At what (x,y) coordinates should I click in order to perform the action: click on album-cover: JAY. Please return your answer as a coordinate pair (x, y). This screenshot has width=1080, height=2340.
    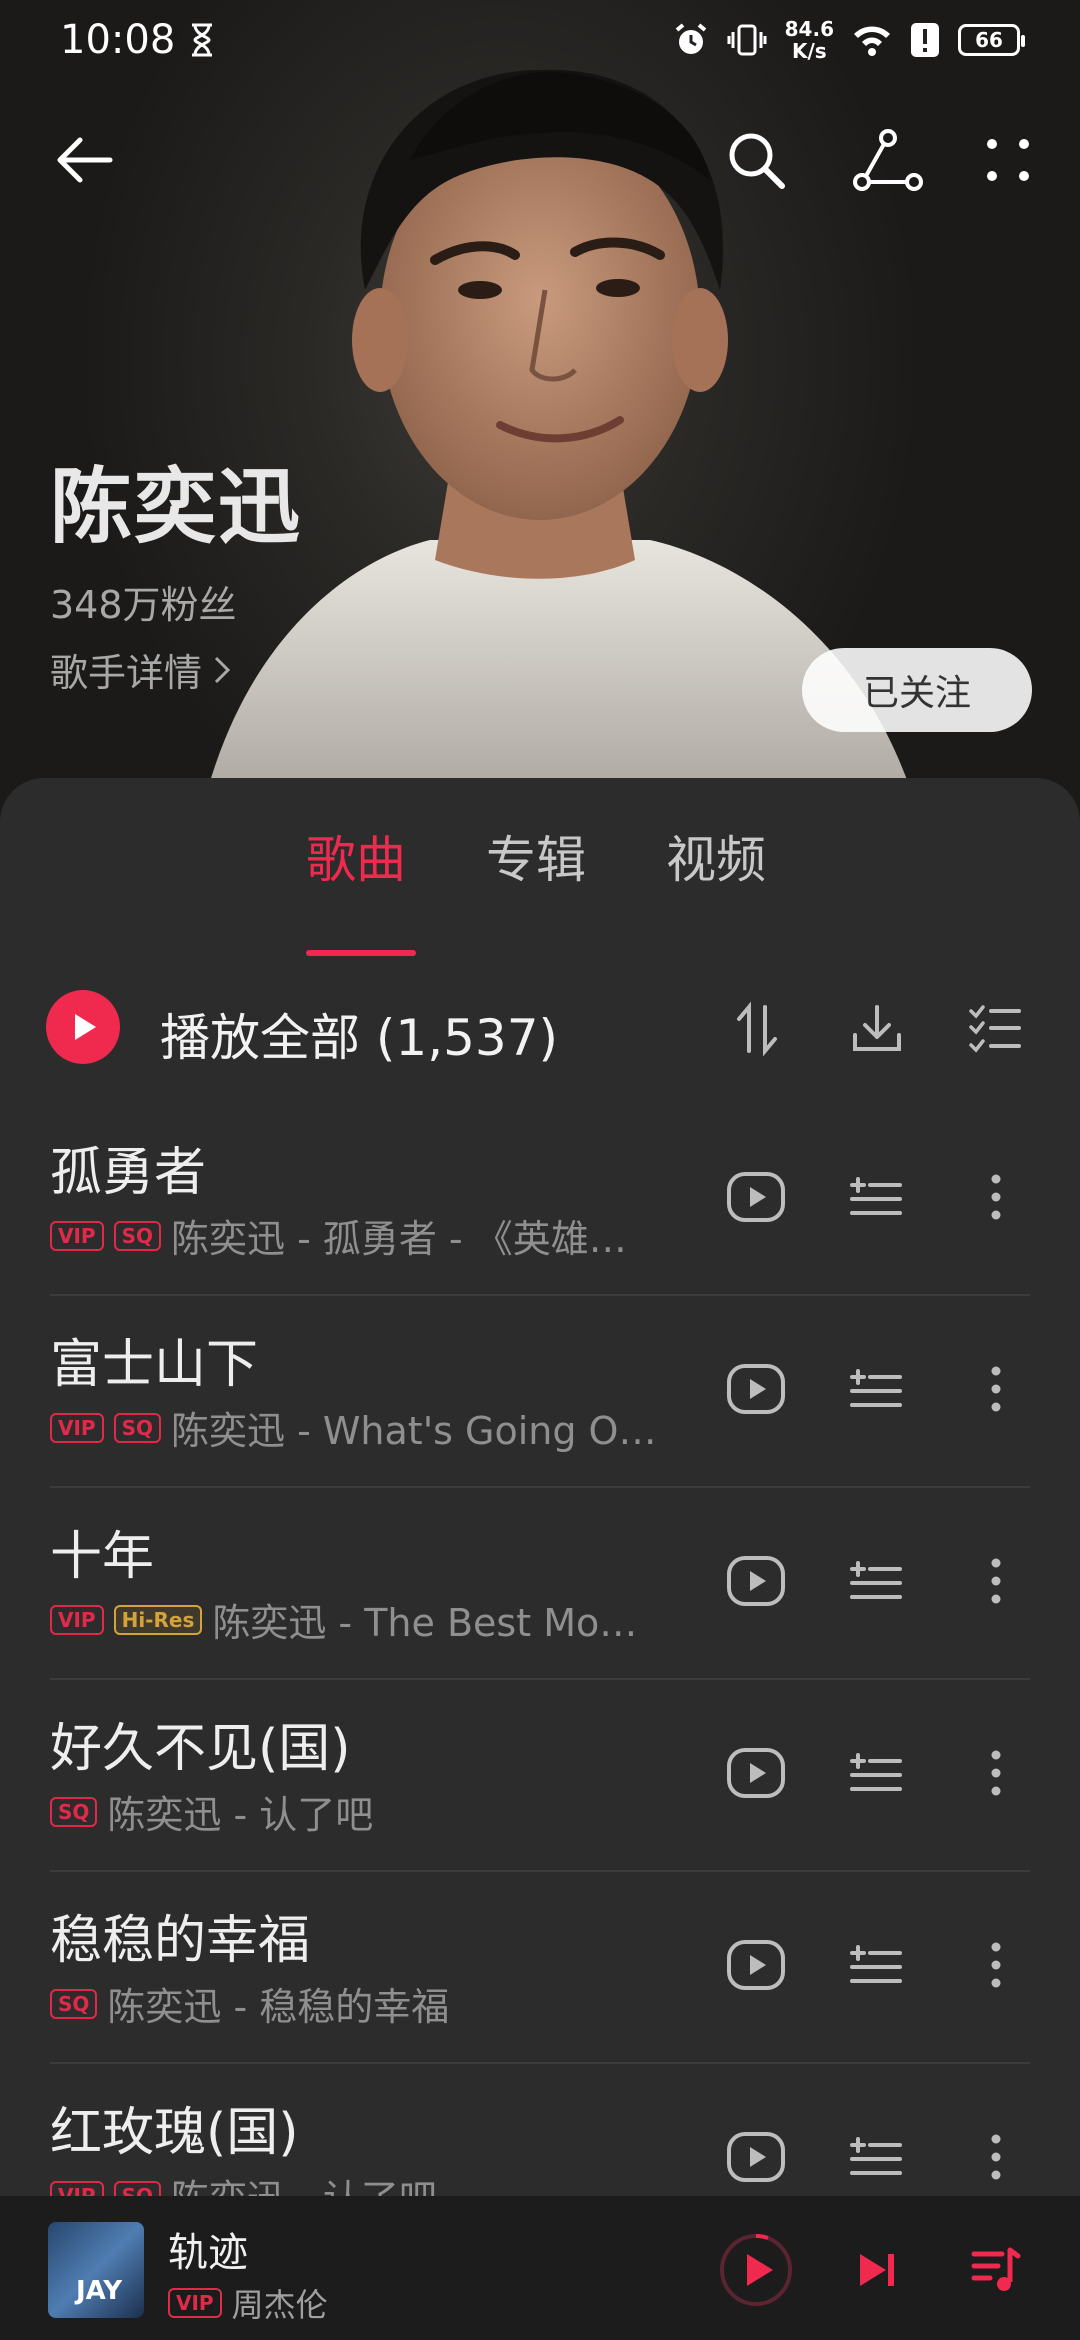
    Looking at the image, I should click on (96, 2270).